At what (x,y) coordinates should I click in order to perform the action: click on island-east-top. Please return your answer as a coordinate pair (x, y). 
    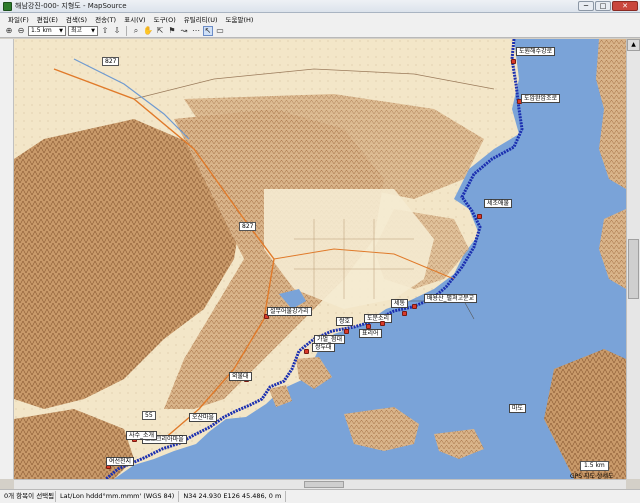
    Looking at the image, I should click on (611, 114).